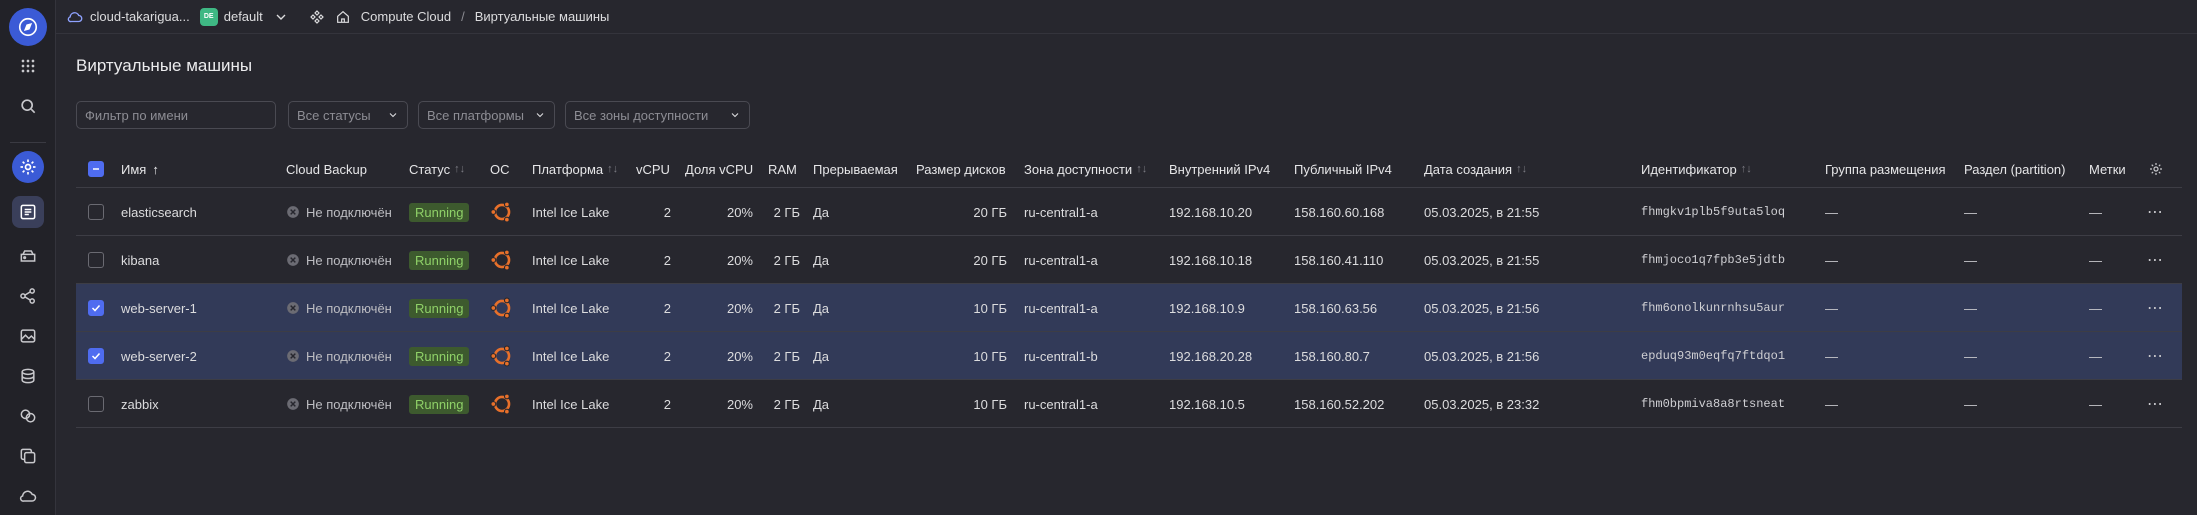 The image size is (2197, 515). I want to click on vm-name: zabbix, so click(140, 404).